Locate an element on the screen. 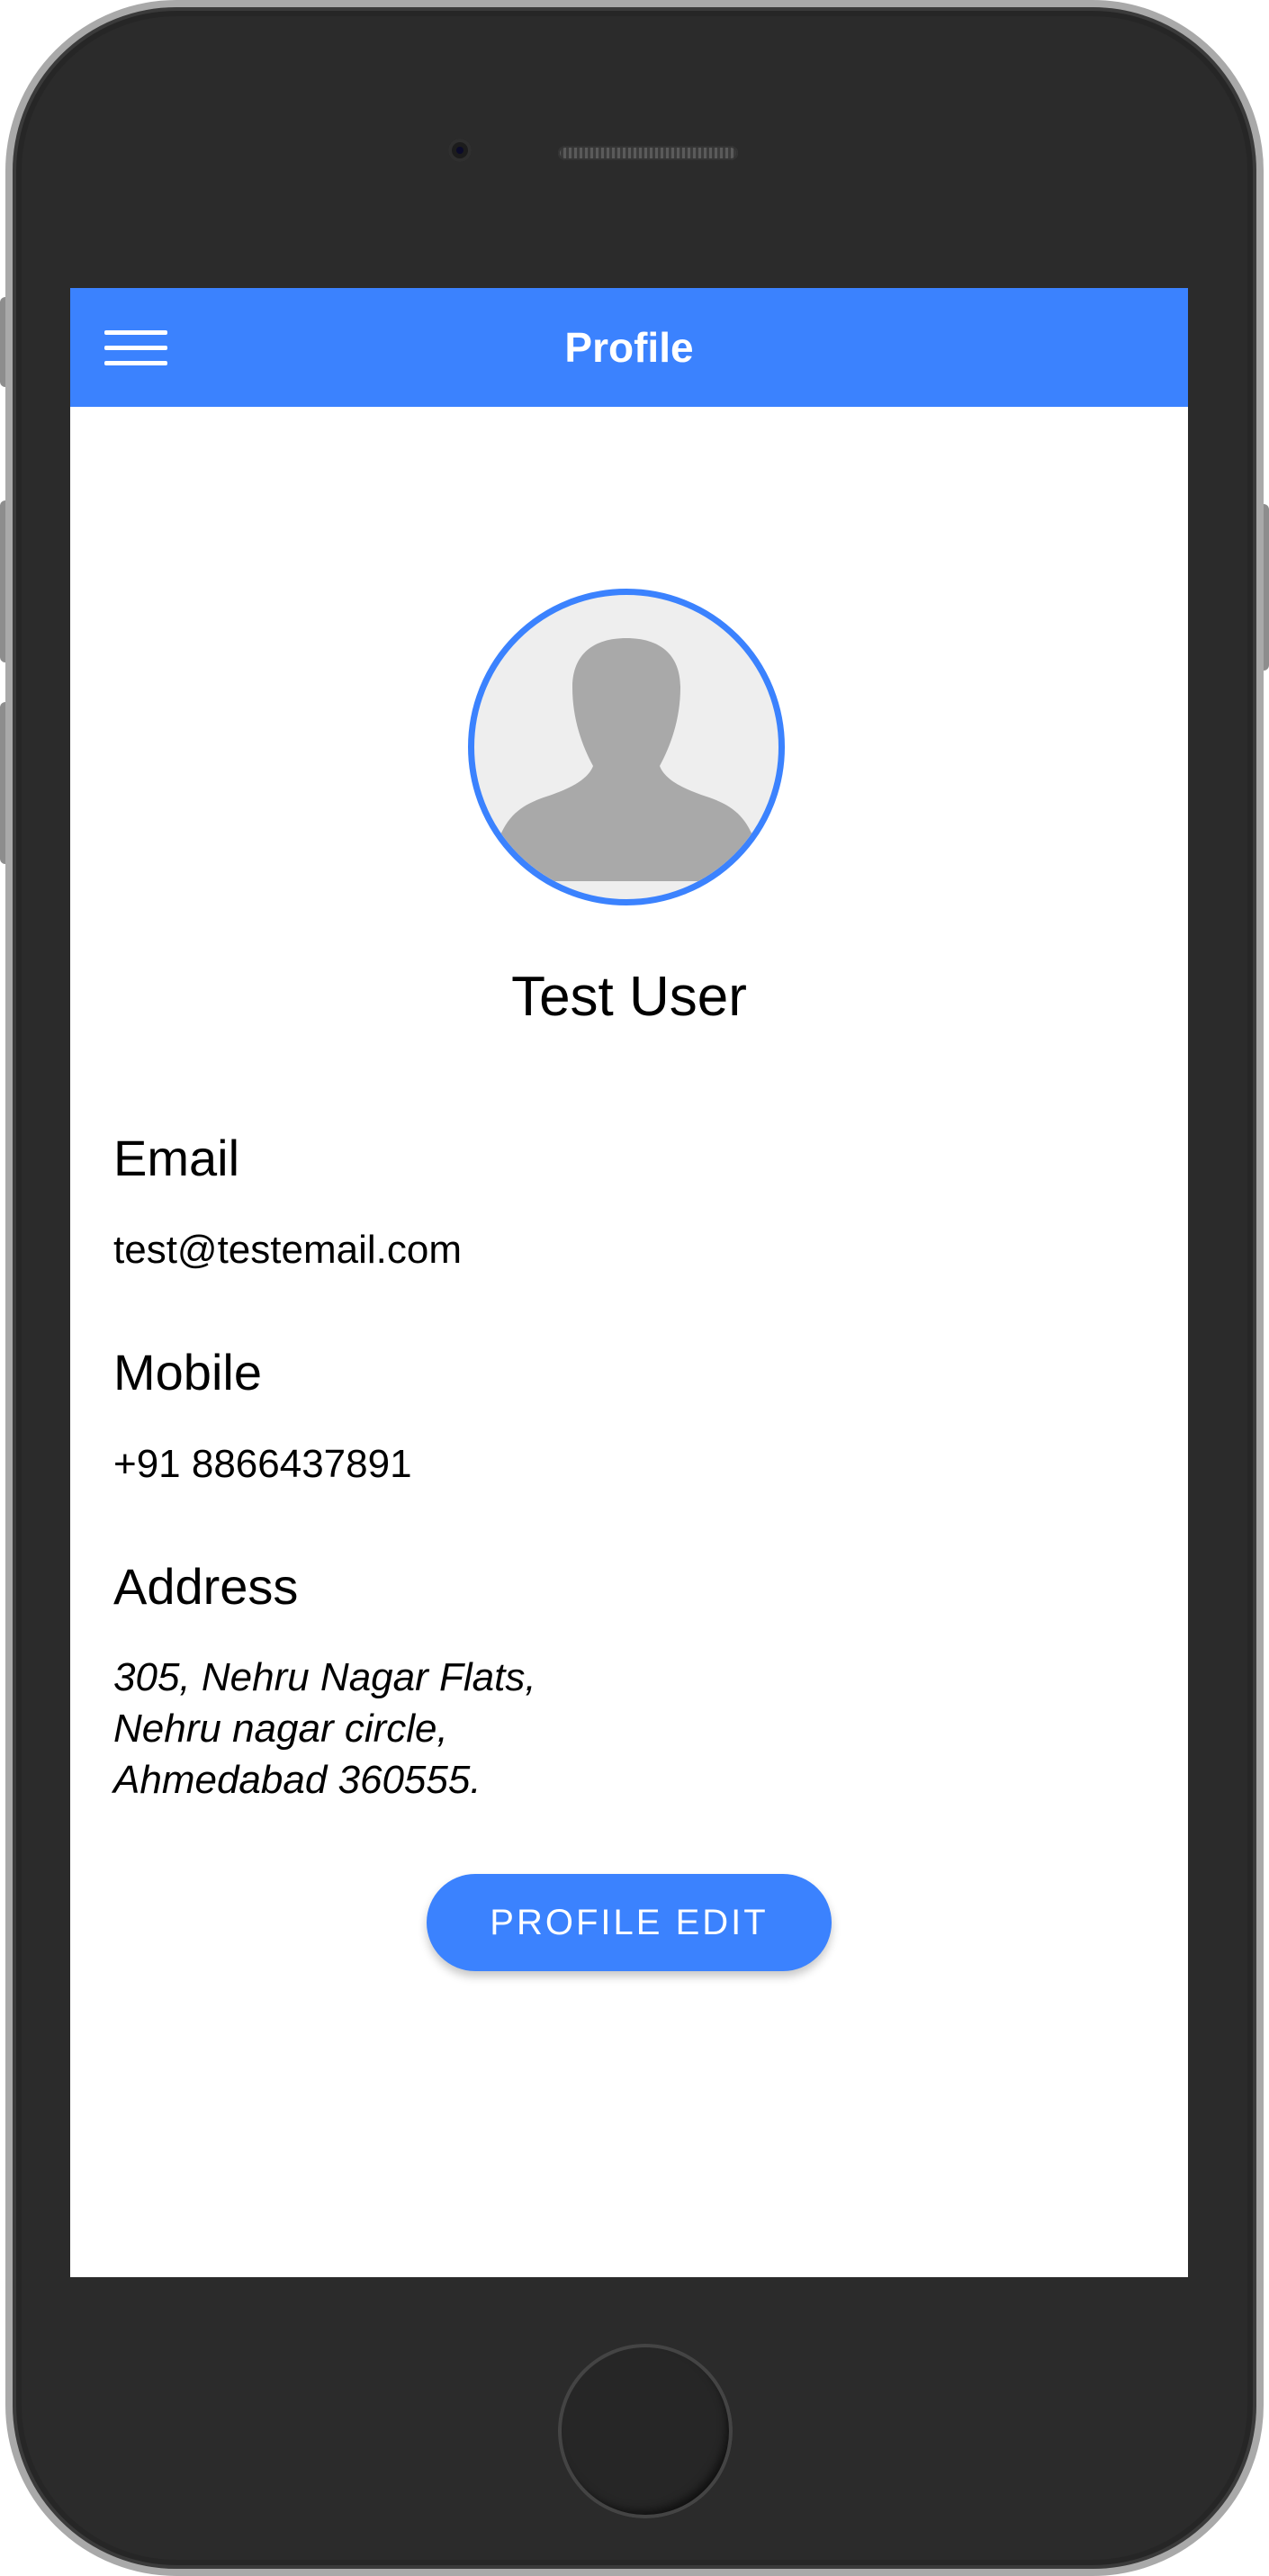  user-name: Test User is located at coordinates (629, 997).